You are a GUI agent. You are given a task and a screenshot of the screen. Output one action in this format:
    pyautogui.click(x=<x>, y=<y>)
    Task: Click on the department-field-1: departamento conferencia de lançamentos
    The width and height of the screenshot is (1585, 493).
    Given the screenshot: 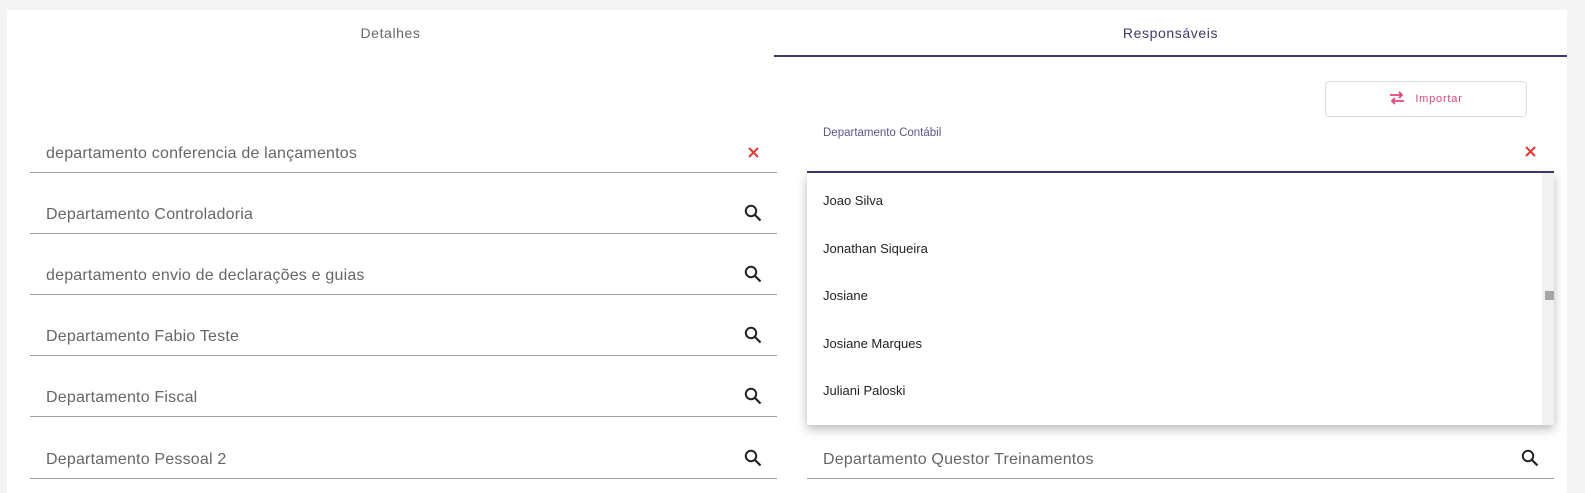 What is the action you would take?
    pyautogui.click(x=403, y=147)
    